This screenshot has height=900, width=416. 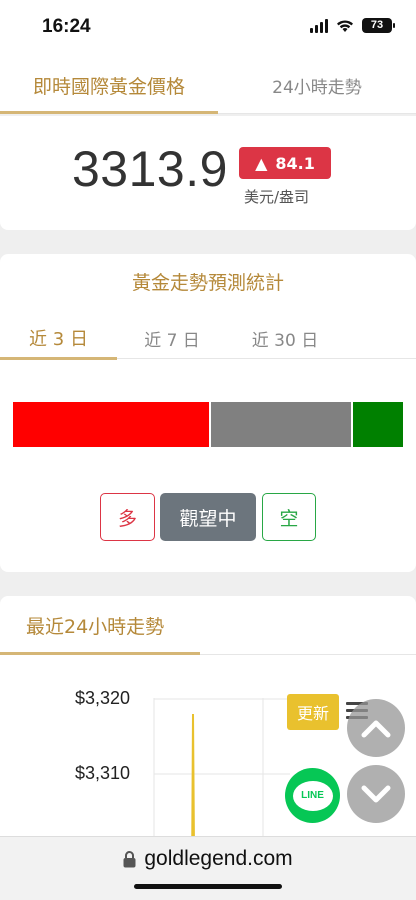 What do you see at coordinates (377, 424) in the screenshot?
I see `ratio-bar-bear` at bounding box center [377, 424].